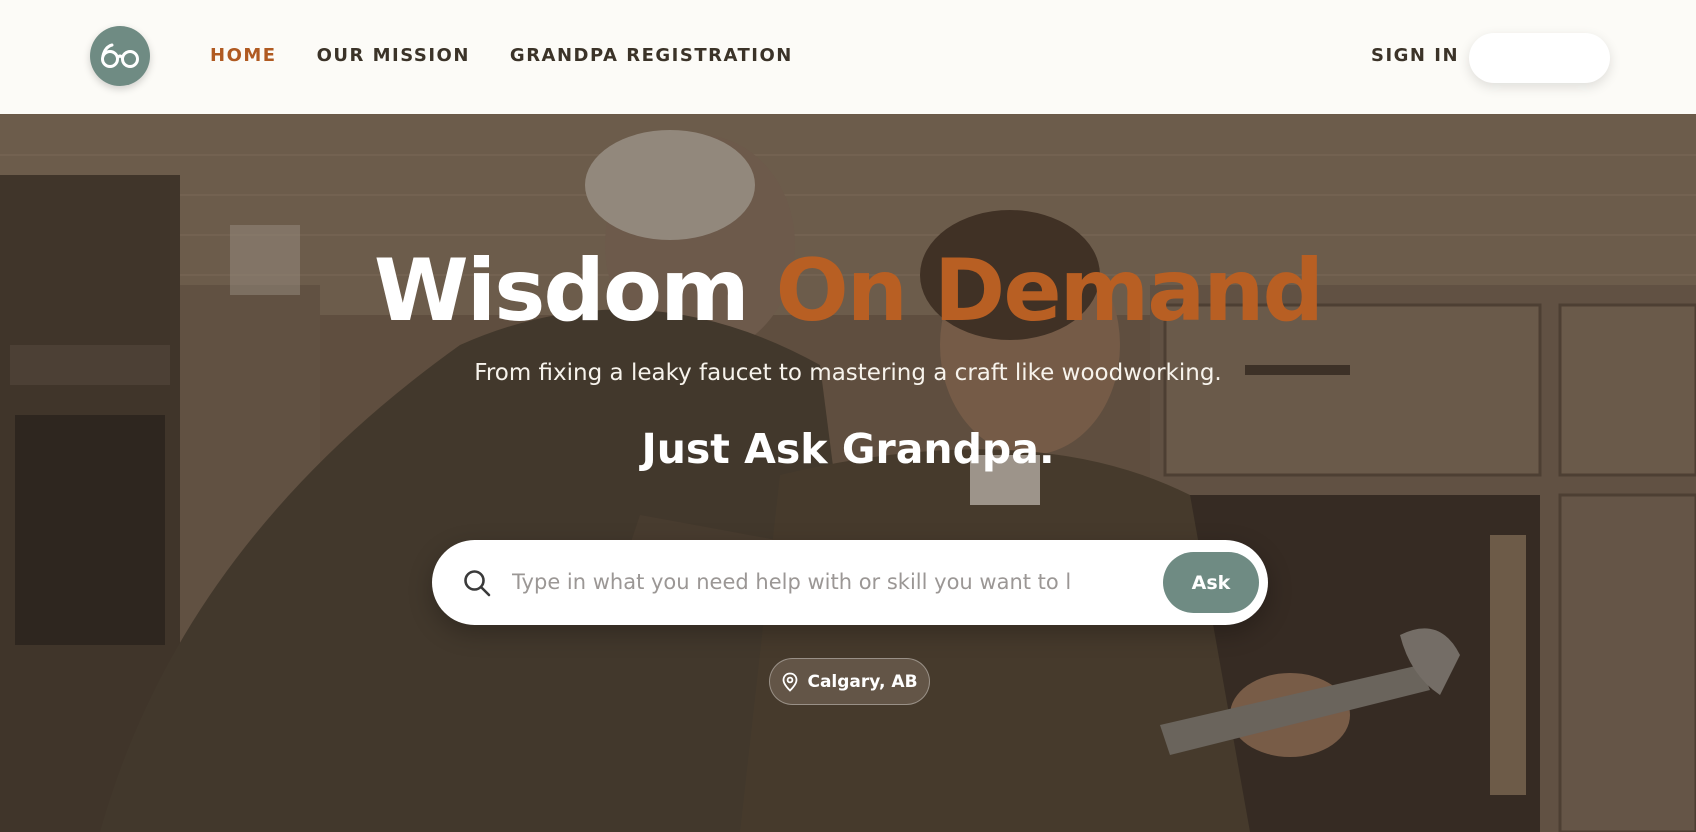 This screenshot has height=832, width=1696. I want to click on hero-title: Wisdom On Demand, so click(848, 291).